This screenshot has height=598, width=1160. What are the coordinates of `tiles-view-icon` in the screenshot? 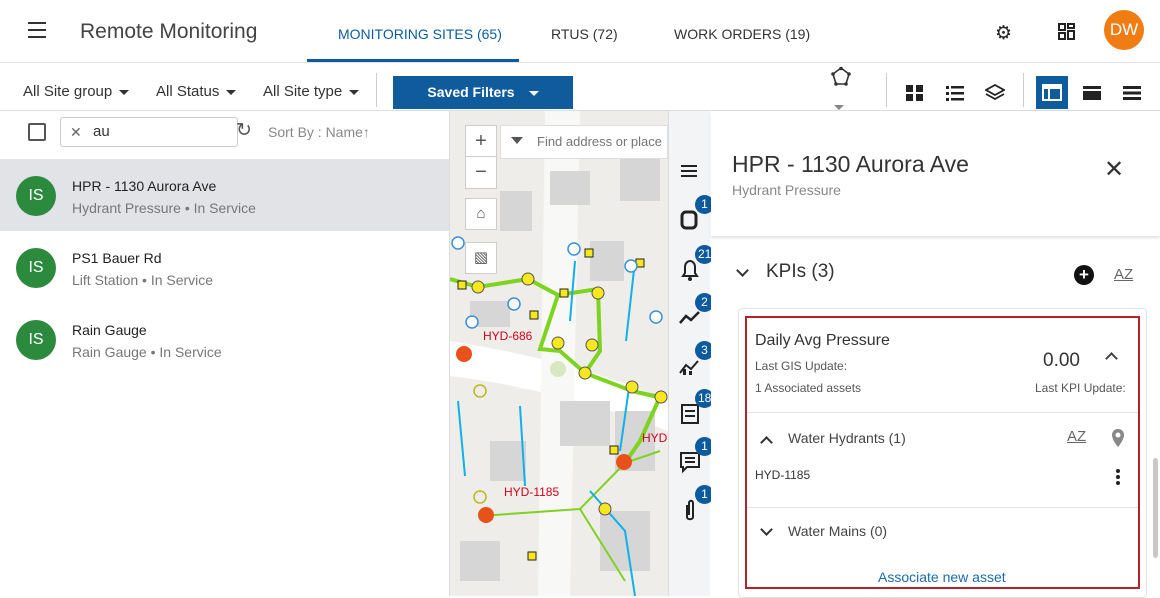 It's located at (915, 93).